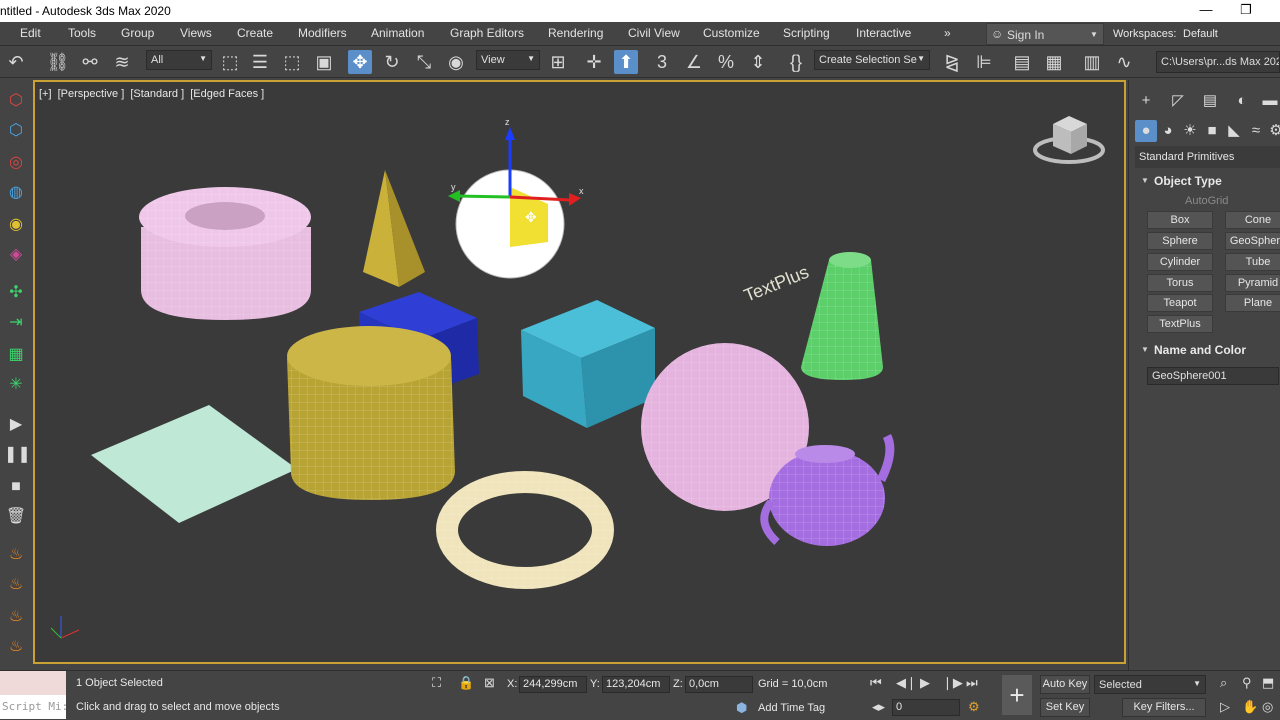 This screenshot has height=720, width=1280. What do you see at coordinates (1017, 695) in the screenshot?
I see `set-keys-plus-icon: +` at bounding box center [1017, 695].